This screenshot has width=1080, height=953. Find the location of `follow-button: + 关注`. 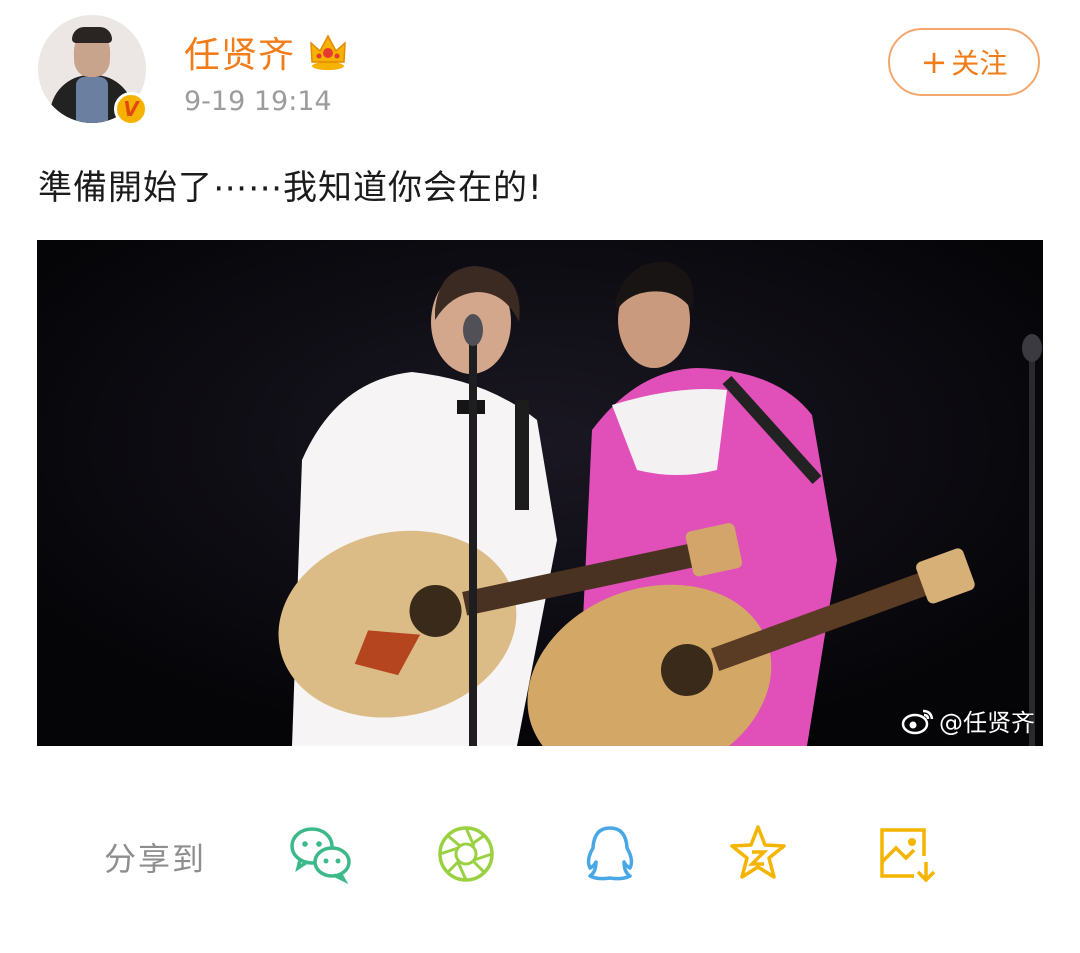

follow-button: + 关注 is located at coordinates (964, 62).